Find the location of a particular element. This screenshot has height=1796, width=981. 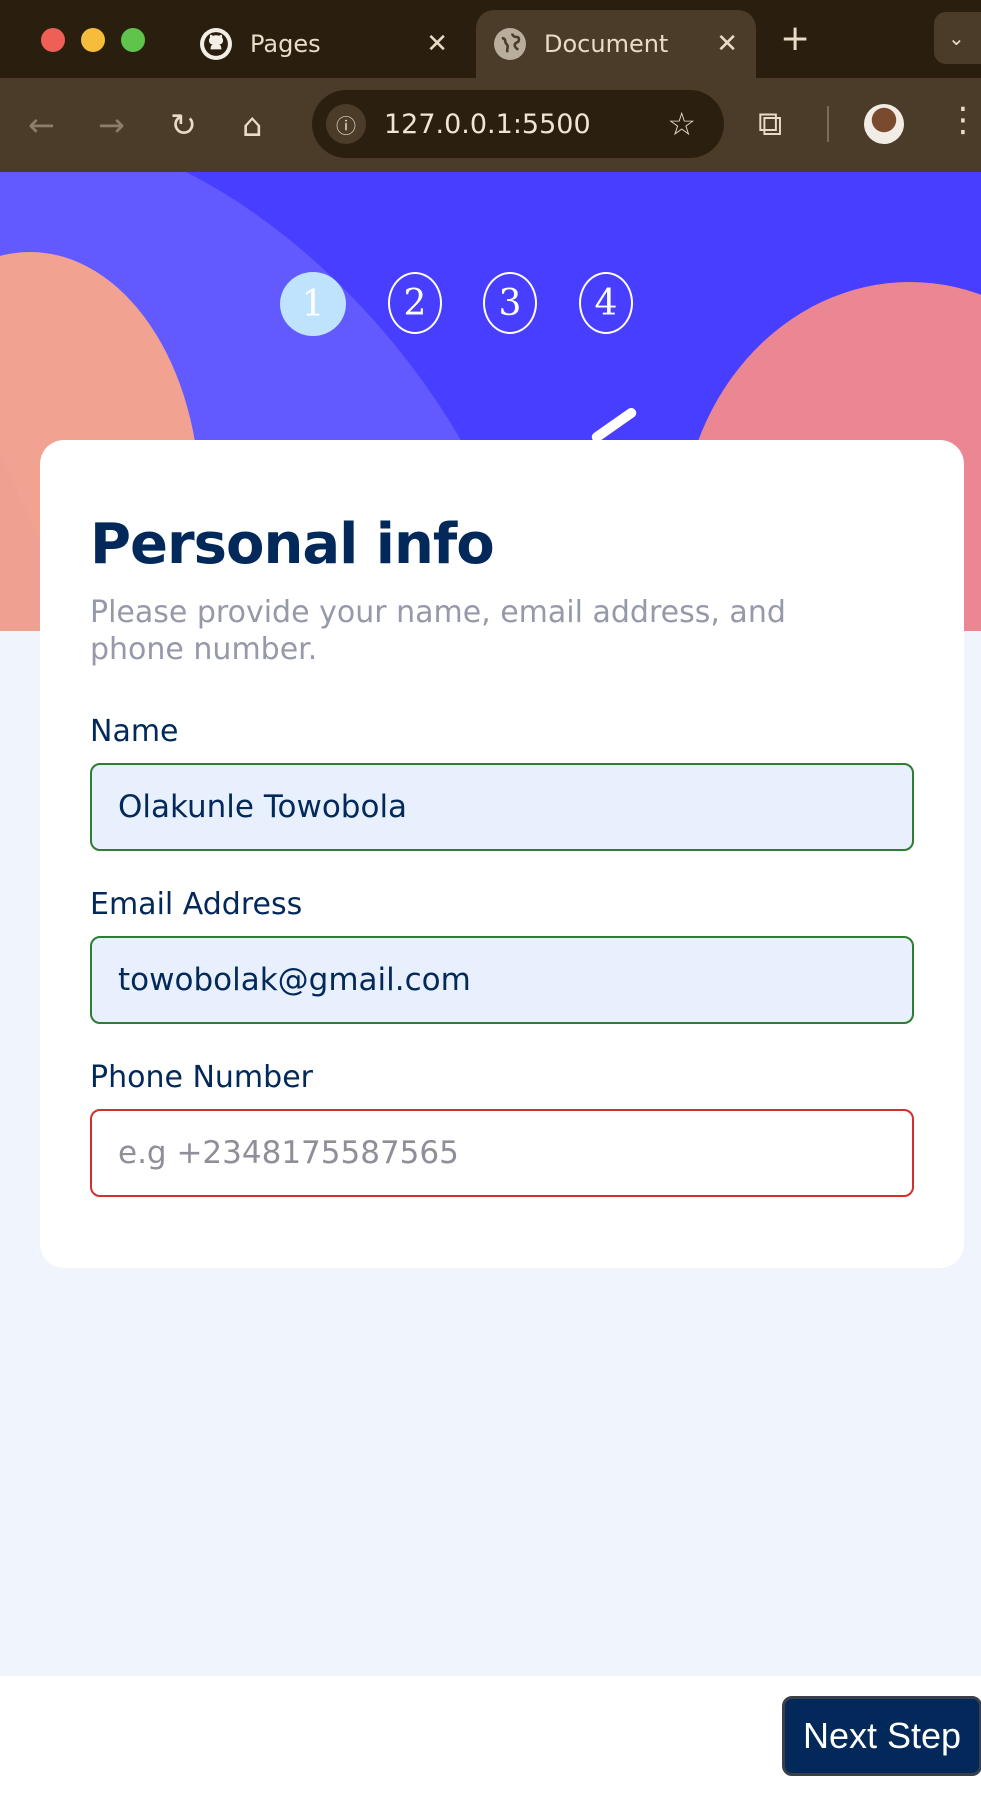

tab-pages: Pages ✕ is located at coordinates (324, 44).